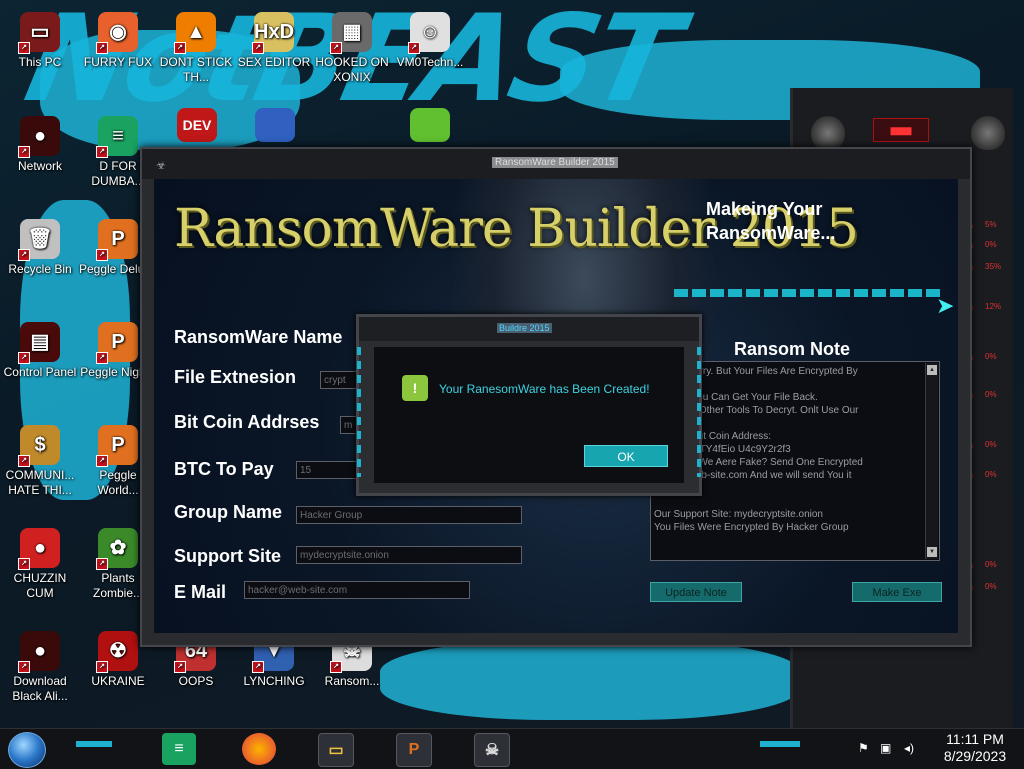 This screenshot has height=769, width=1024. Describe the element at coordinates (117, 137) in the screenshot. I see `google-docs-icon: ≡ ↗` at that location.